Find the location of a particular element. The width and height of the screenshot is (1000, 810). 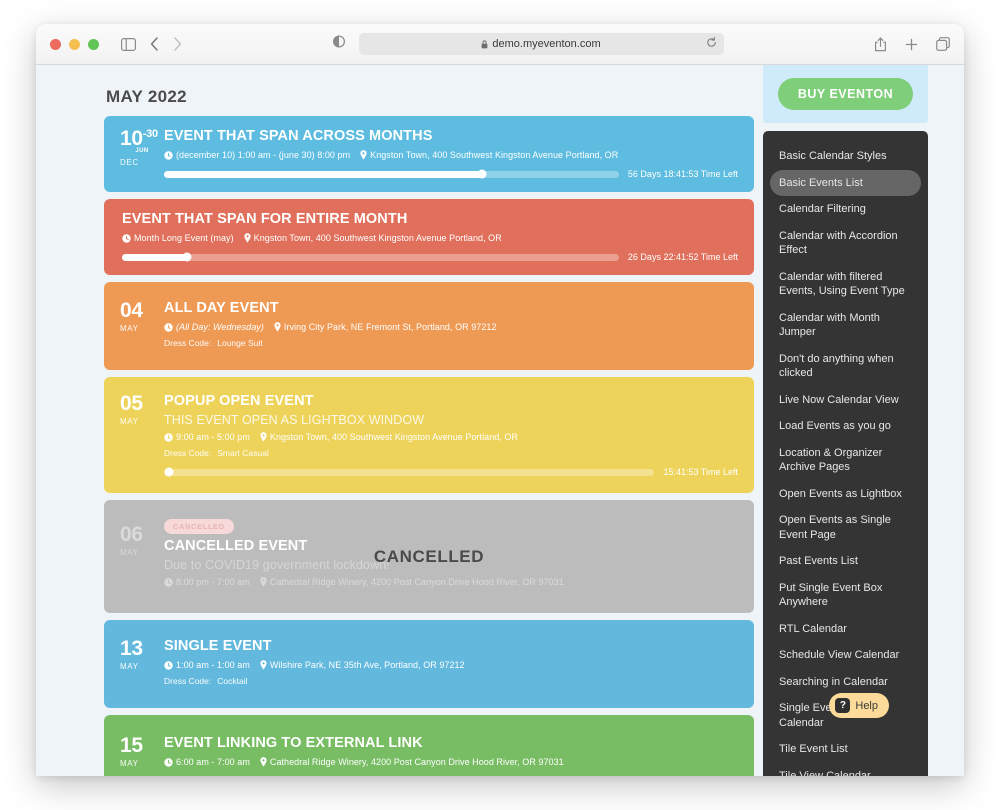

event-day: 05 is located at coordinates (131, 403).